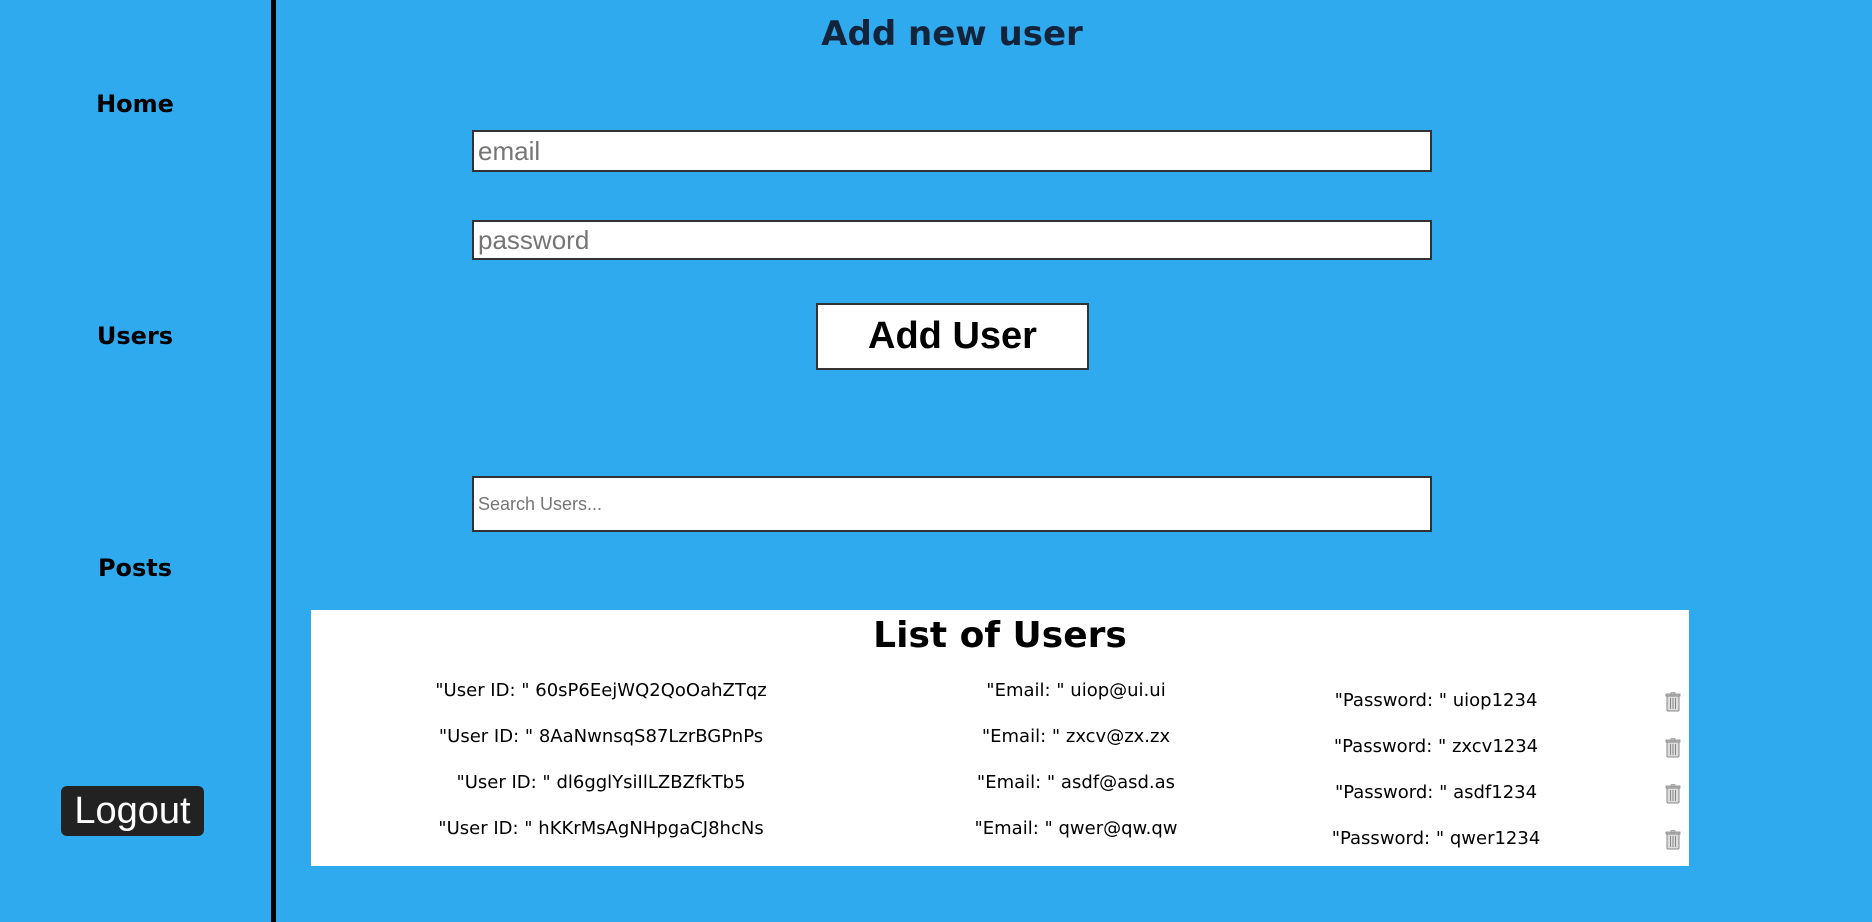 This screenshot has width=1872, height=922. What do you see at coordinates (135, 336) in the screenshot?
I see `sidebar-item-users: Users` at bounding box center [135, 336].